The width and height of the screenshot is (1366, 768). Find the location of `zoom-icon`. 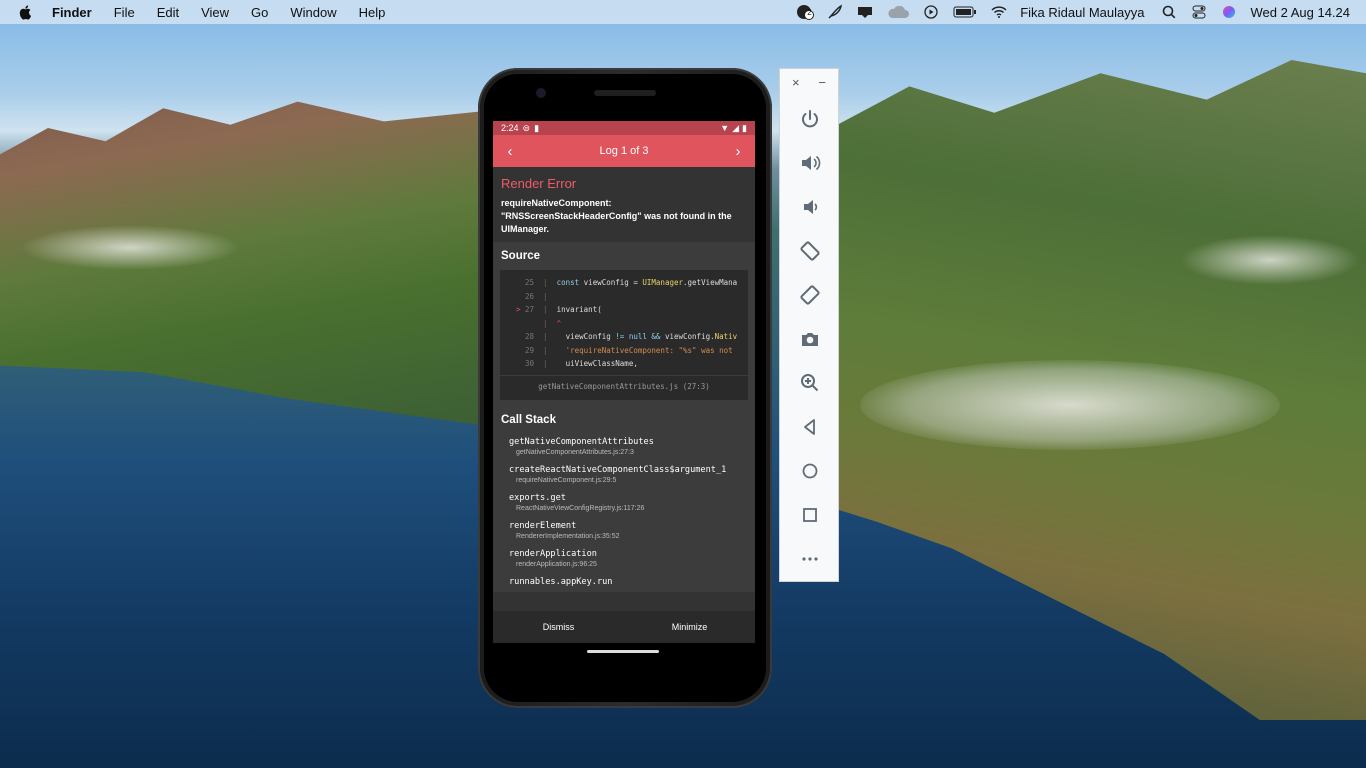

zoom-icon is located at coordinates (810, 383).